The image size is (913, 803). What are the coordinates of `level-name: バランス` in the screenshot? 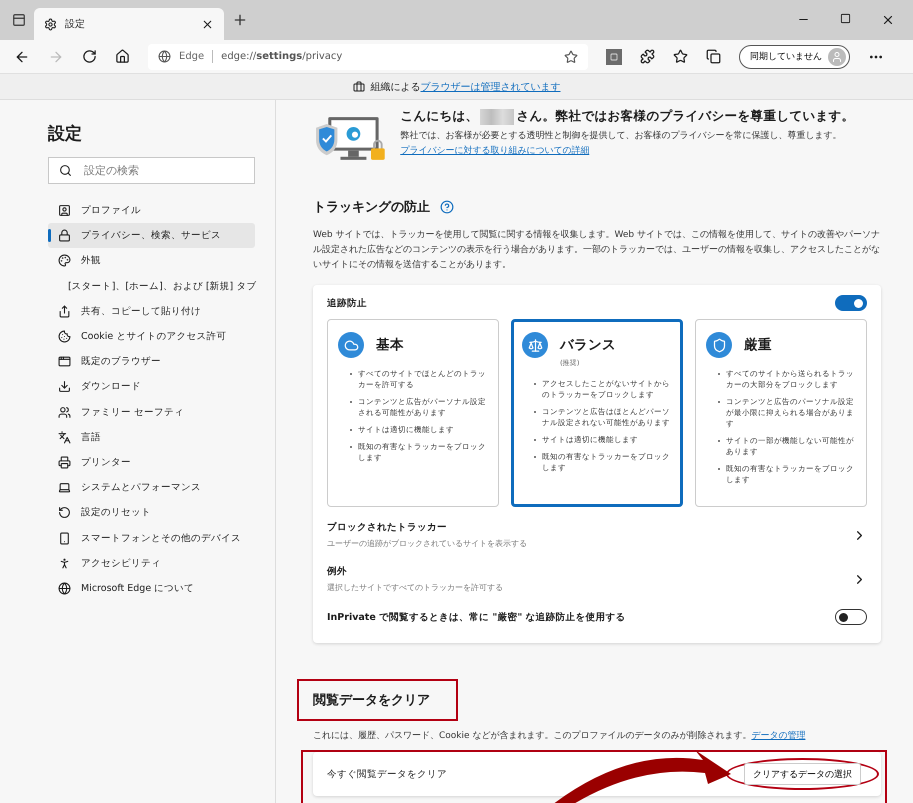 It's located at (588, 345).